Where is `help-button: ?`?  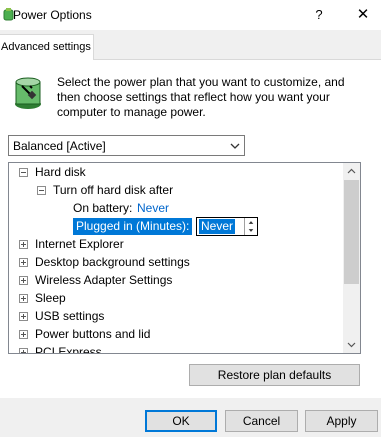
help-button: ? is located at coordinates (319, 15).